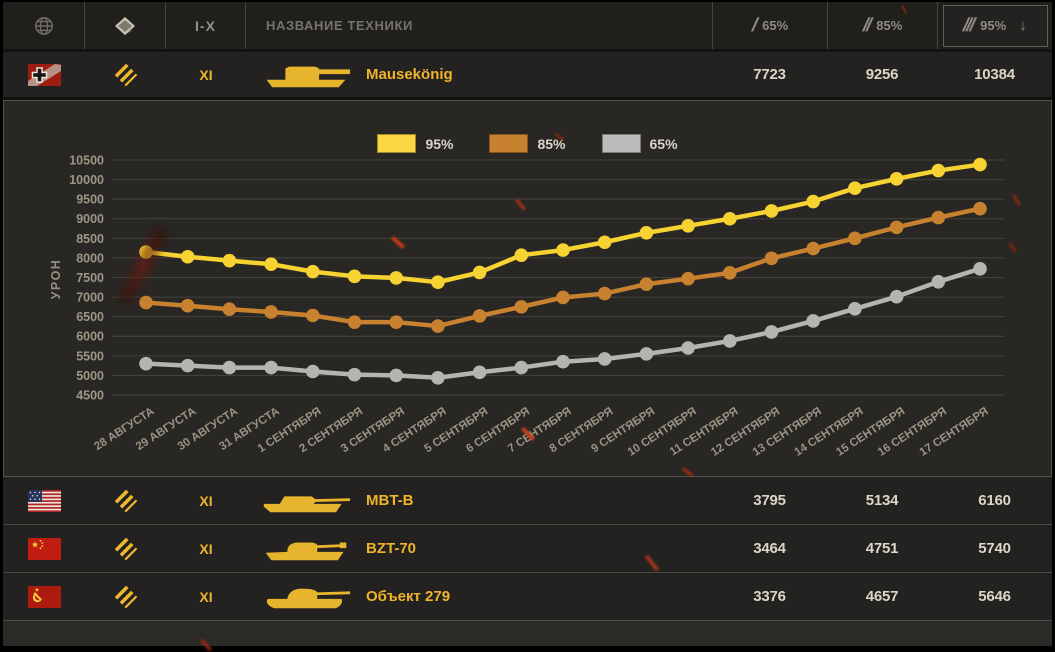 Image resolution: width=1055 pixels, height=652 pixels. What do you see at coordinates (994, 74) in the screenshot?
I see `value-95: 10384` at bounding box center [994, 74].